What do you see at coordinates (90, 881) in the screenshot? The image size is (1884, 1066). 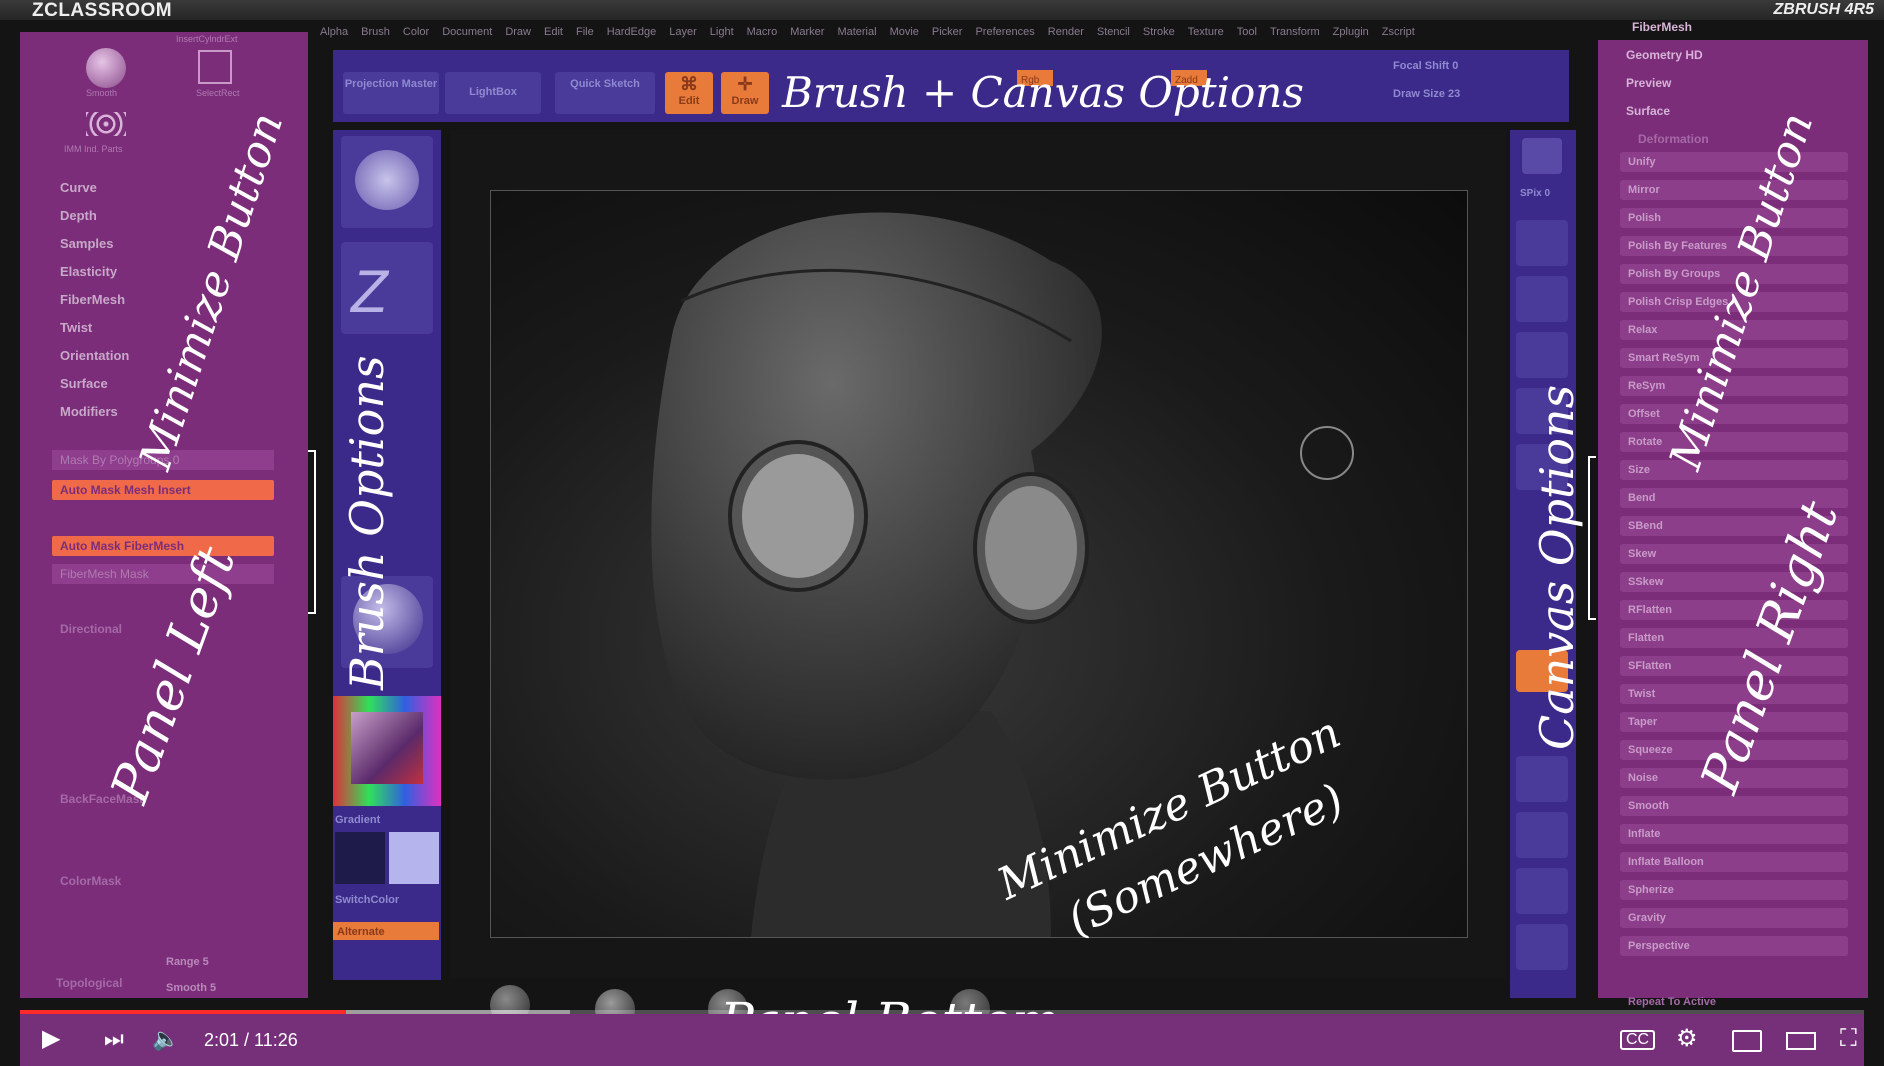 I see `color-mask-button: ColorMask` at bounding box center [90, 881].